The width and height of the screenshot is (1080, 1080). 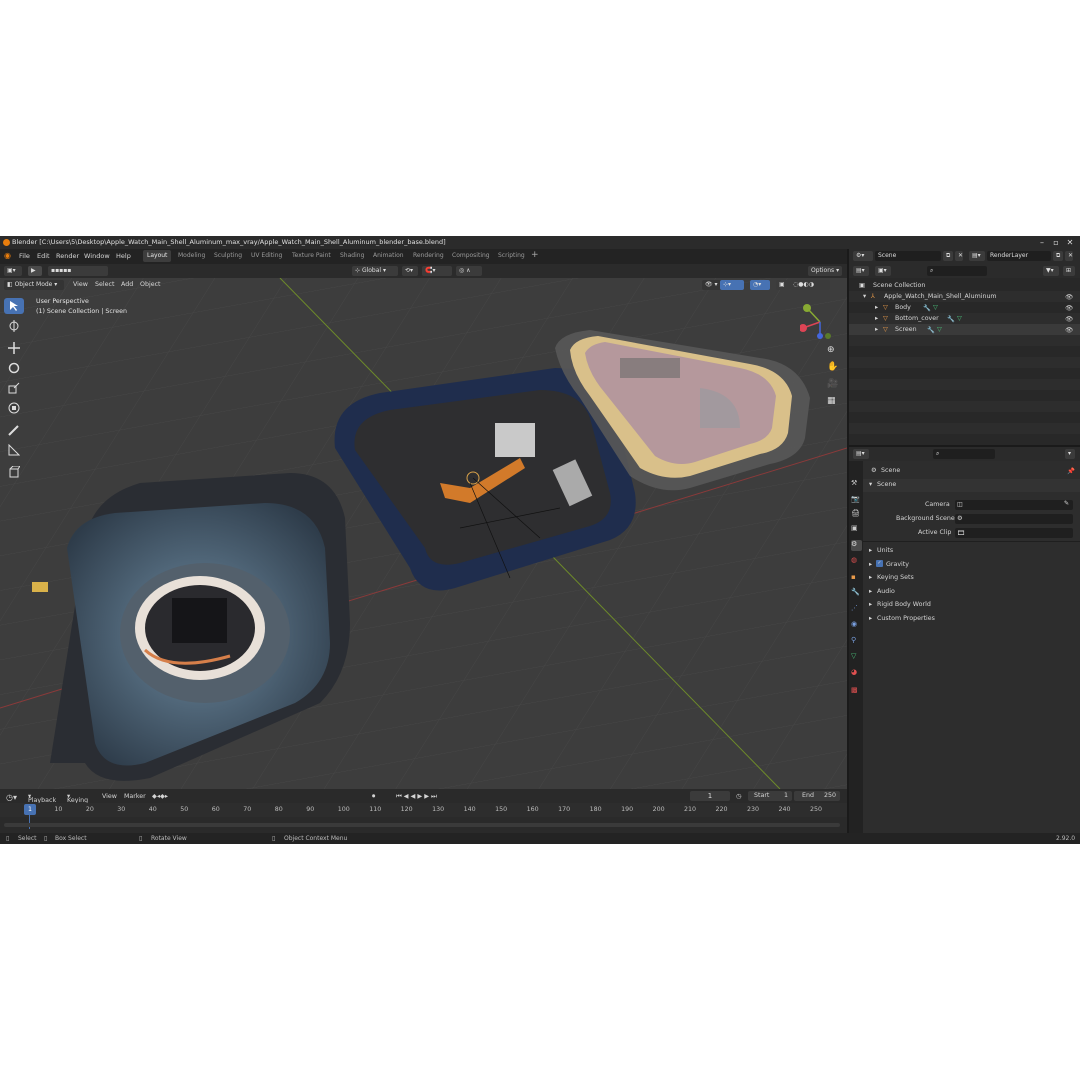 I want to click on timeline-editor-type-icon: ◷▾, so click(x=11, y=797).